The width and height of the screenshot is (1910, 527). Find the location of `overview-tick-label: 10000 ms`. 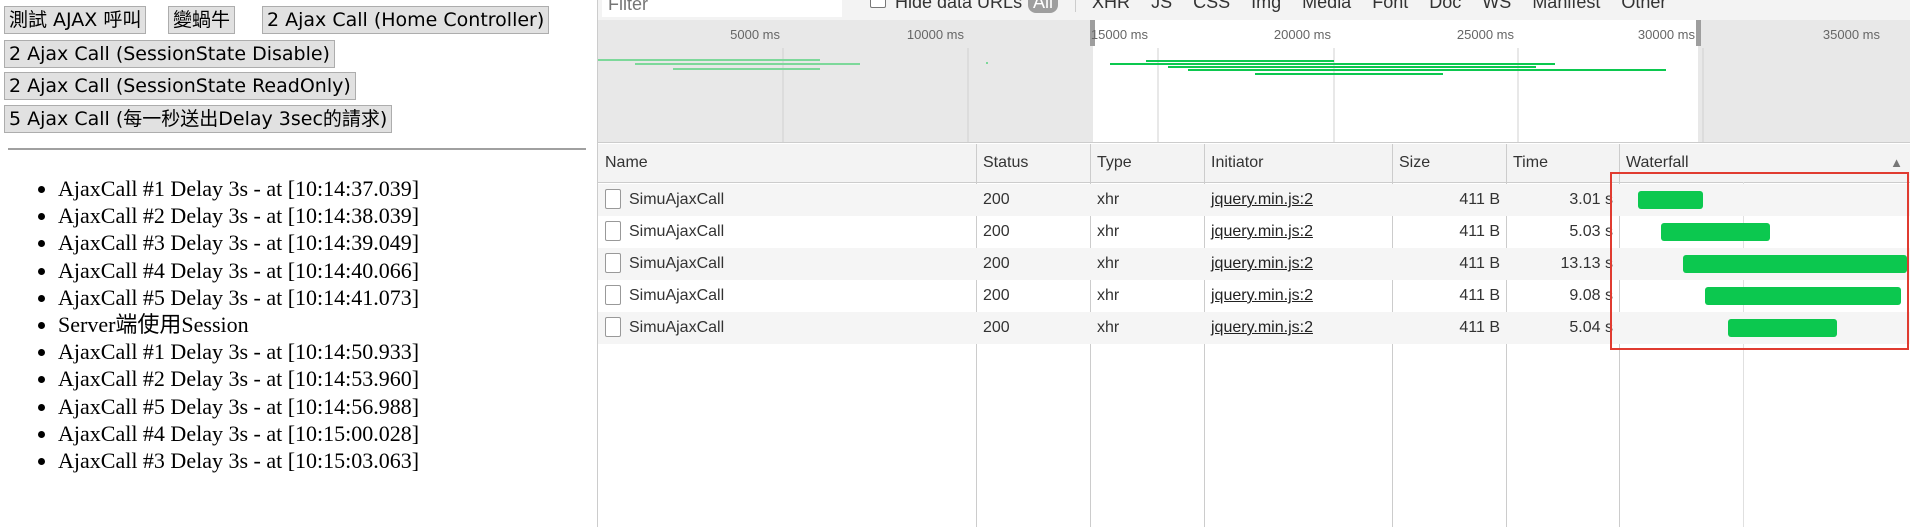

overview-tick-label: 10000 ms is located at coordinates (936, 34).